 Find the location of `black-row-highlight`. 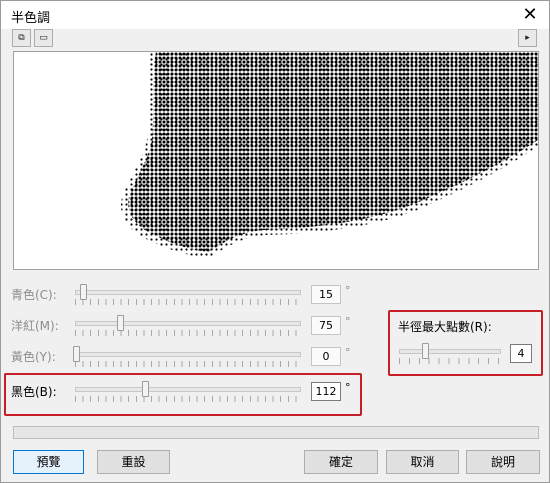

black-row-highlight is located at coordinates (183, 394).